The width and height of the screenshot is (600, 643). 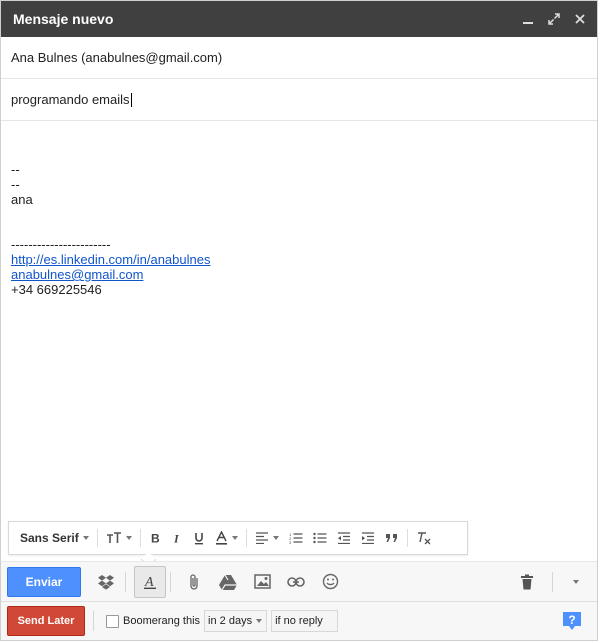 What do you see at coordinates (131, 99) in the screenshot?
I see `text-cursor` at bounding box center [131, 99].